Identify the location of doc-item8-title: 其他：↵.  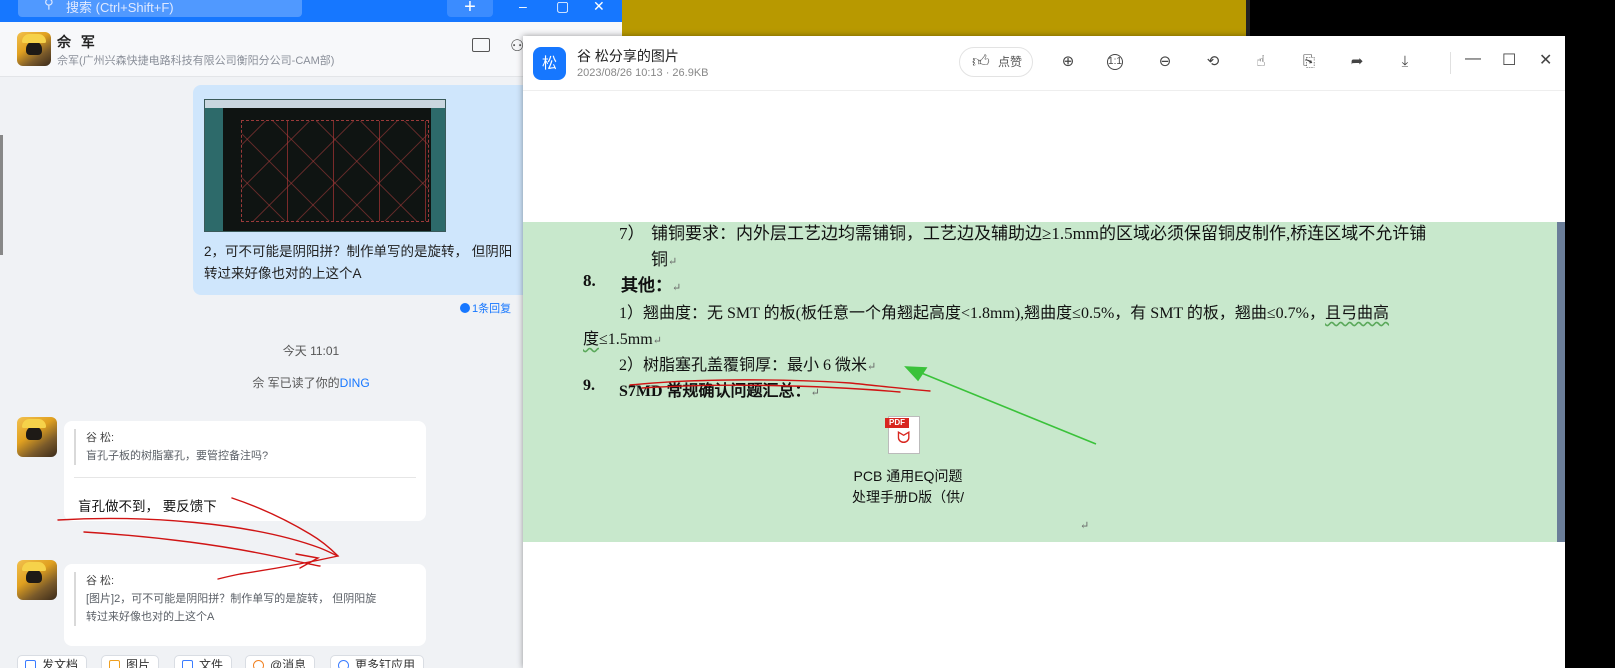
(651, 285).